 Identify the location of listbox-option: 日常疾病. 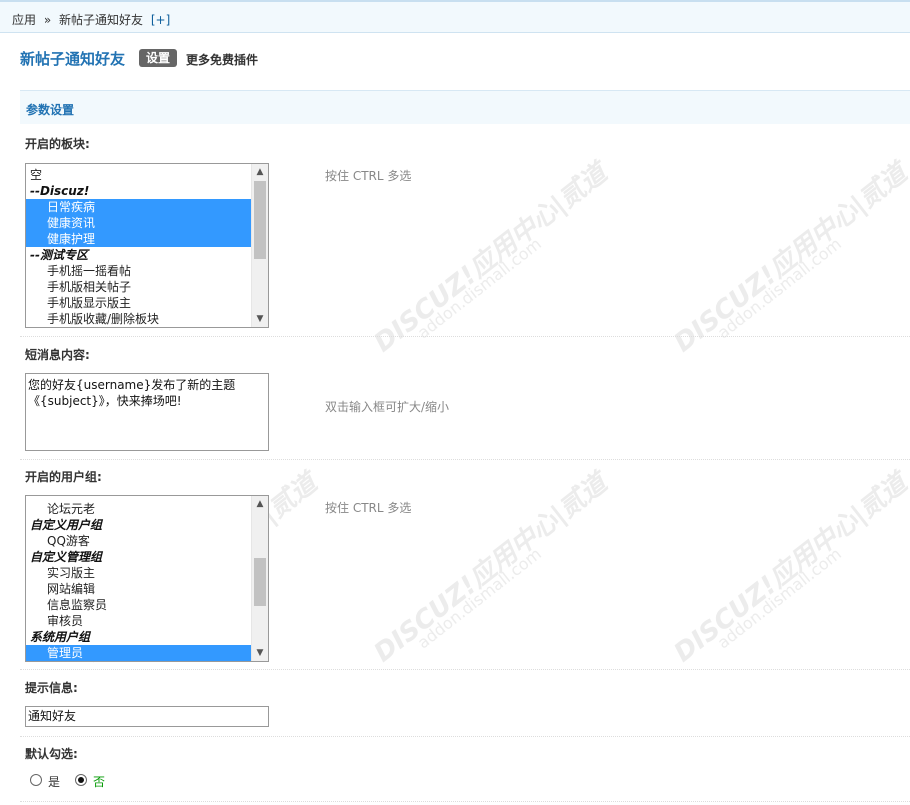
(138, 207).